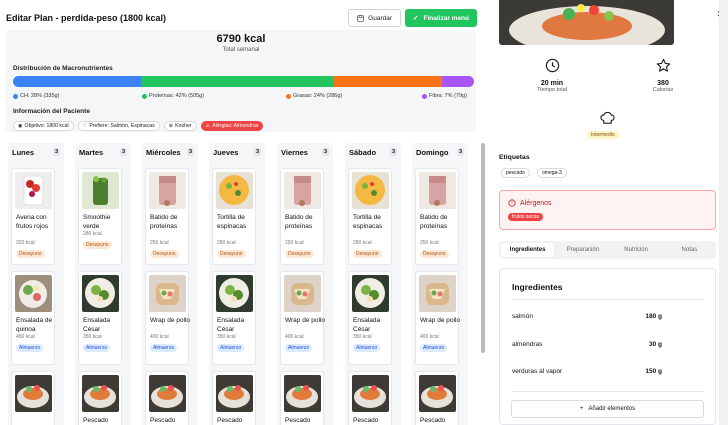  Describe the element at coordinates (36, 152) in the screenshot. I see `day-header: Lunes 3` at that location.